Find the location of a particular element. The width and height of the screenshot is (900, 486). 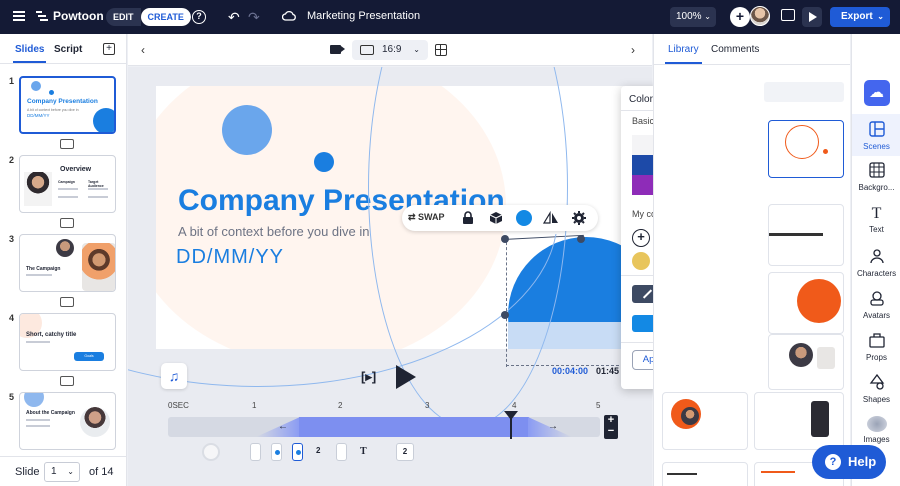

tab-script: Script is located at coordinates (68, 49).